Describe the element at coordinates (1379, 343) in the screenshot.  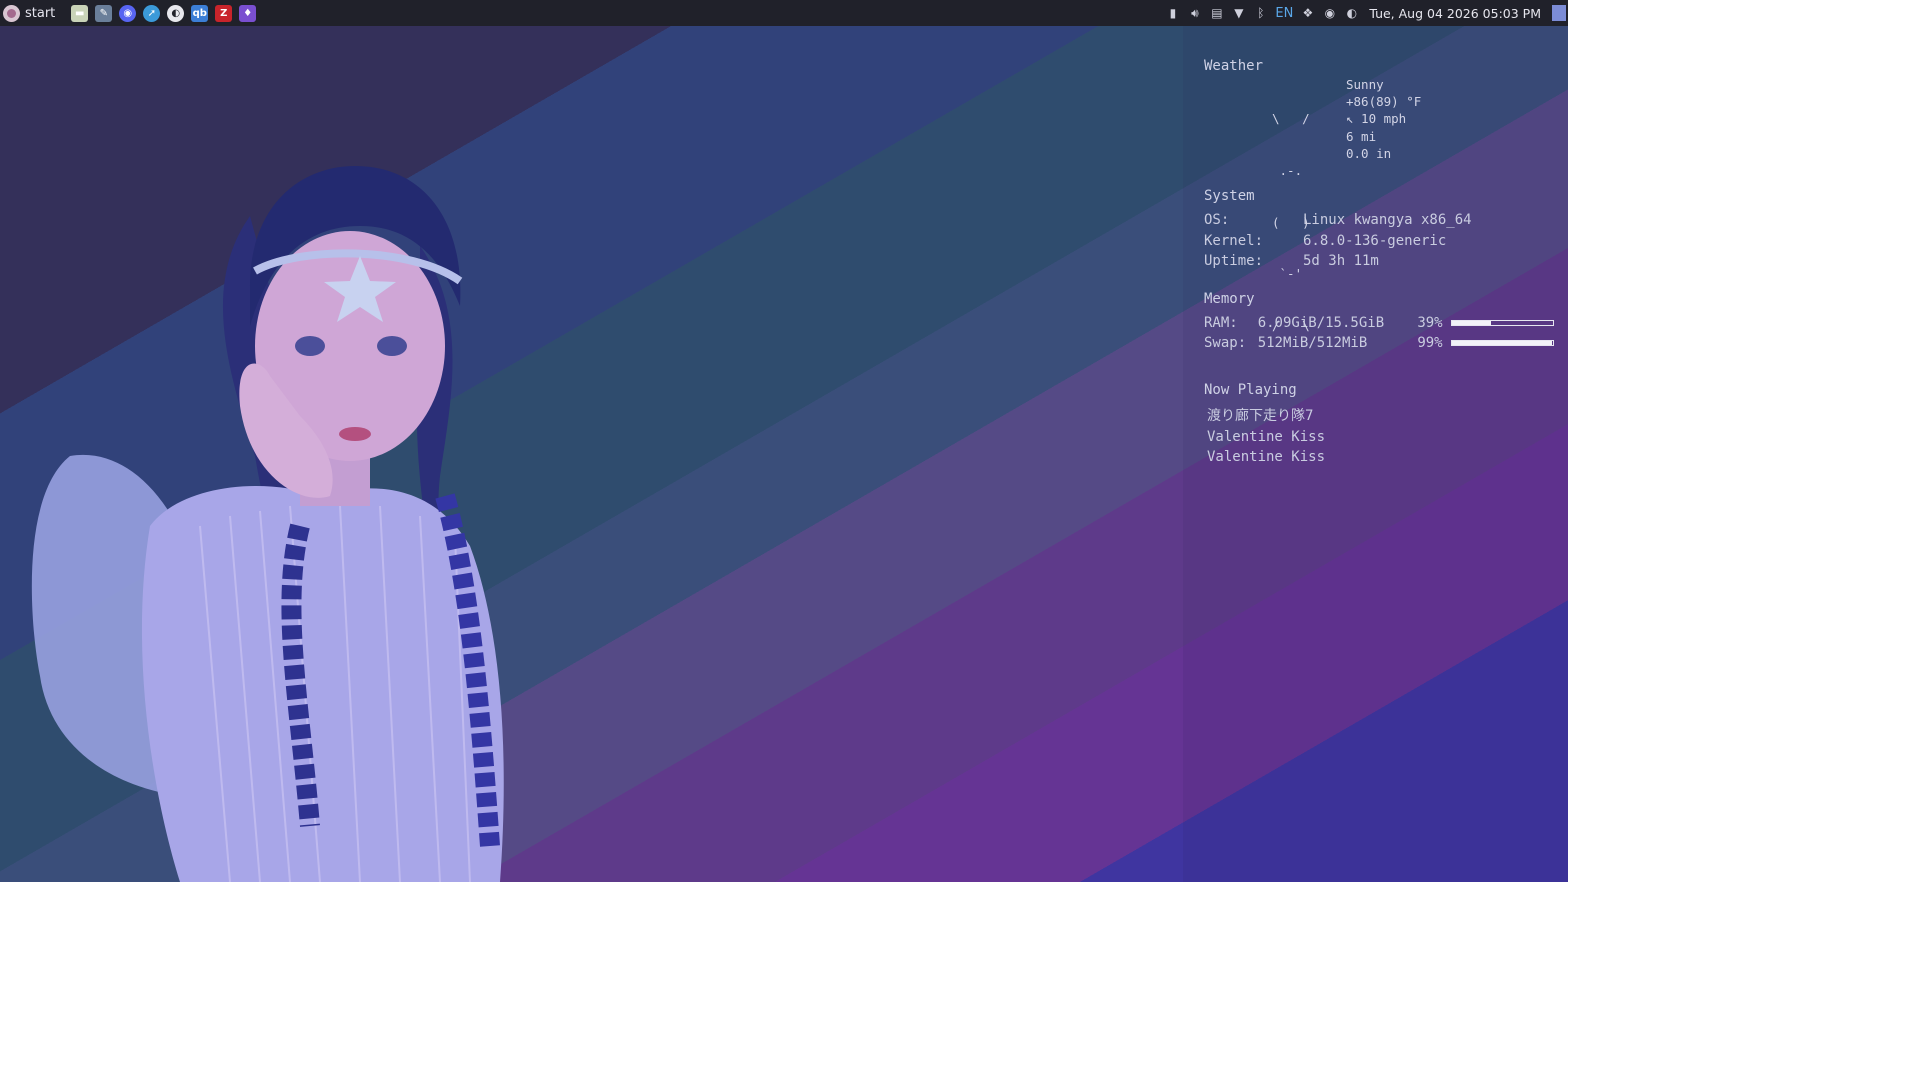
I see `swap-row: Swap: 512MiB/512MiB 99%` at that location.